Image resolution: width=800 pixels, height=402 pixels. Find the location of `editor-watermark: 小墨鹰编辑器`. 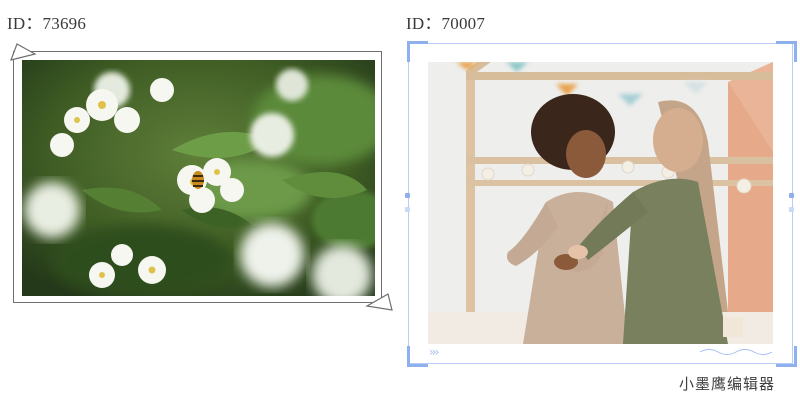

editor-watermark: 小墨鹰编辑器 is located at coordinates (727, 384).